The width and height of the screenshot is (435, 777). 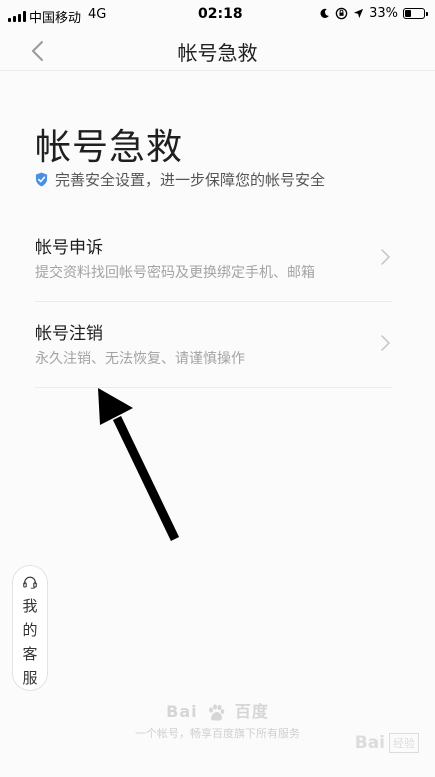 What do you see at coordinates (251, 711) in the screenshot?
I see `logo-text-right: 百度` at bounding box center [251, 711].